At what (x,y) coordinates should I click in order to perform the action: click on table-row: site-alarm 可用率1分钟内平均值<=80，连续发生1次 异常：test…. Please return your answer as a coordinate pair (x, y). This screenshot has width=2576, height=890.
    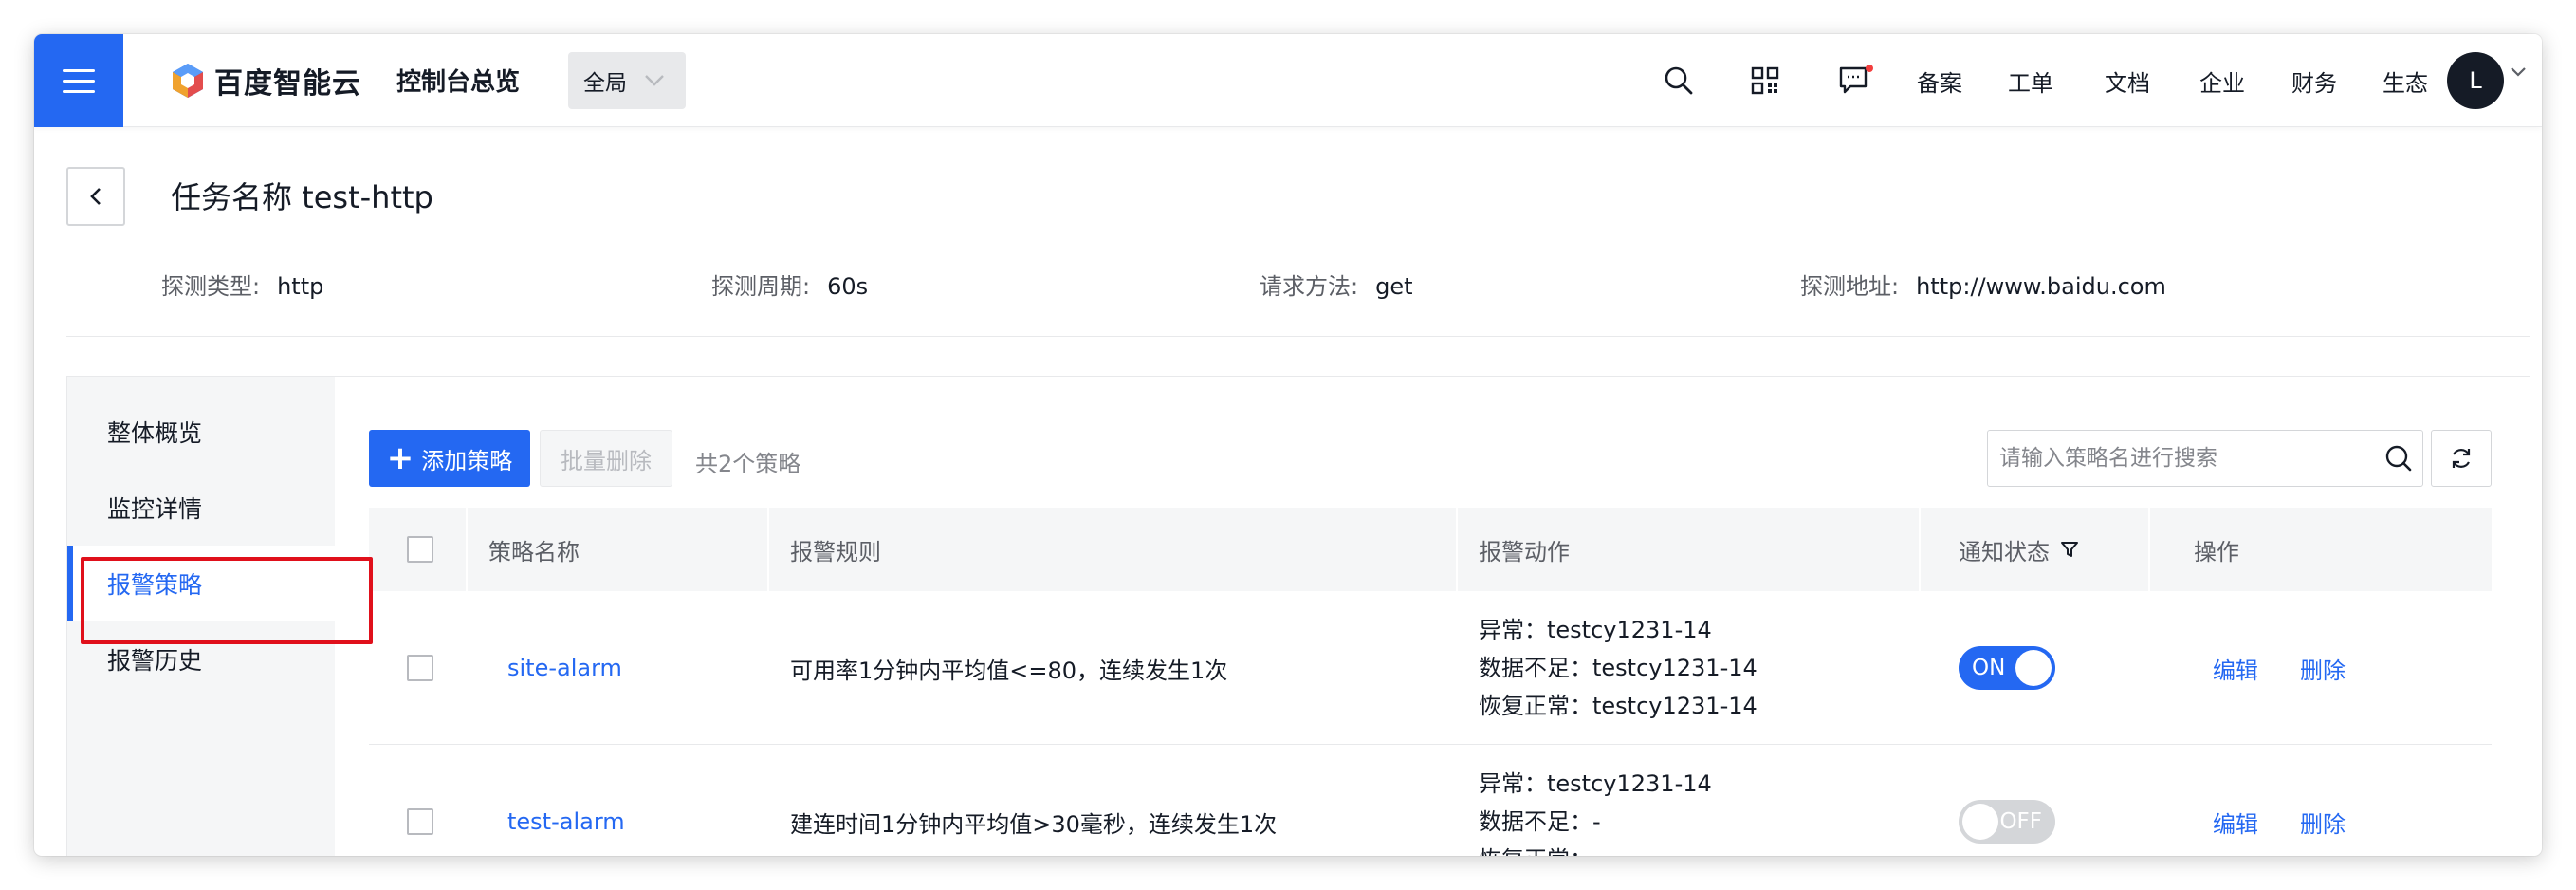
    Looking at the image, I should click on (1430, 668).